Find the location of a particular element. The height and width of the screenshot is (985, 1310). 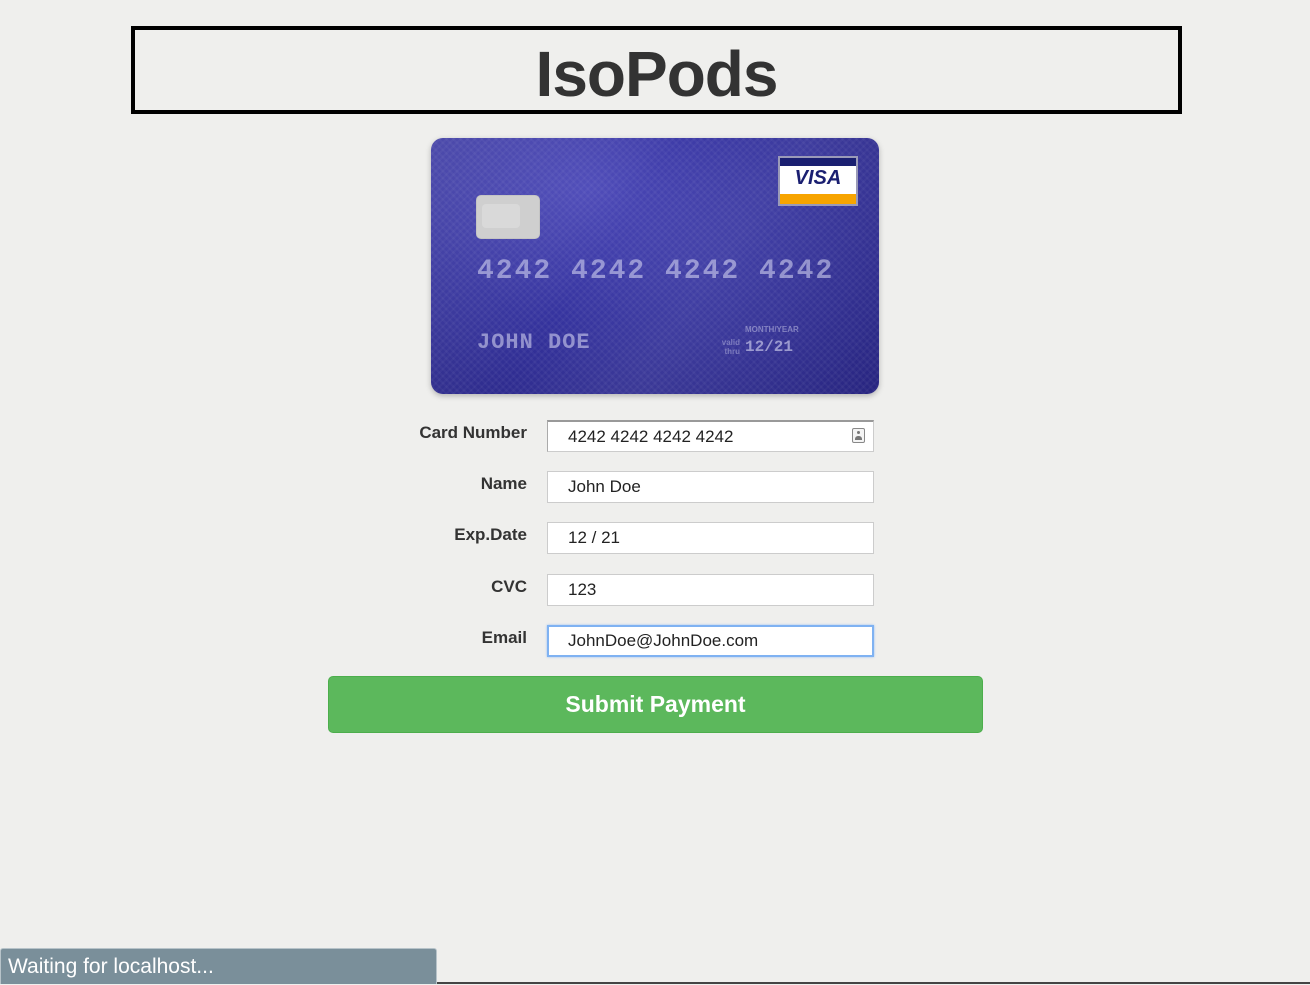

visa-logo: VISA is located at coordinates (818, 181).